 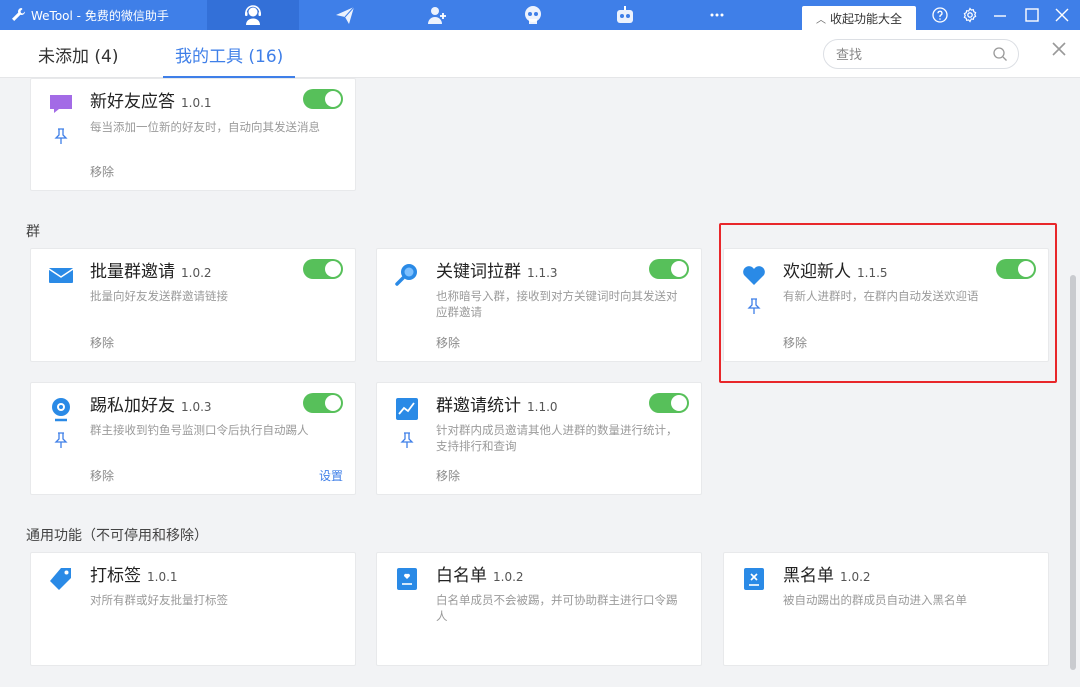 I want to click on gear-icon, so click(x=970, y=15).